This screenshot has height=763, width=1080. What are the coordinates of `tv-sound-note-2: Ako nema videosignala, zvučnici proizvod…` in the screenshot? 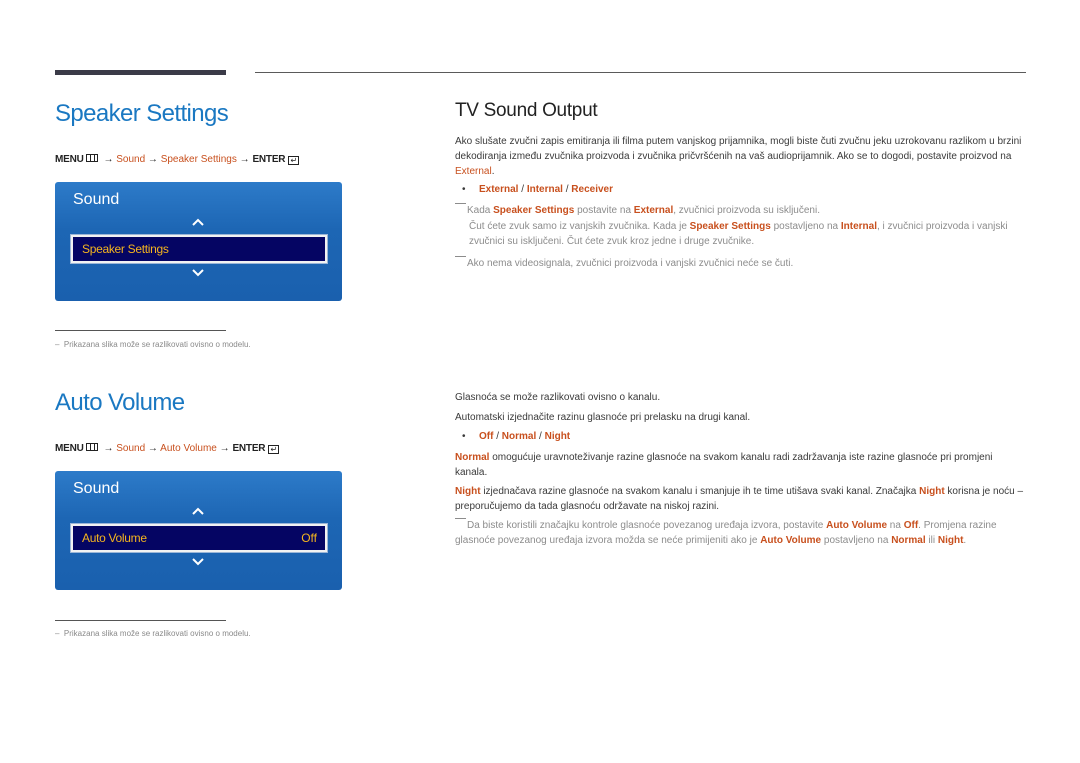 It's located at (740, 263).